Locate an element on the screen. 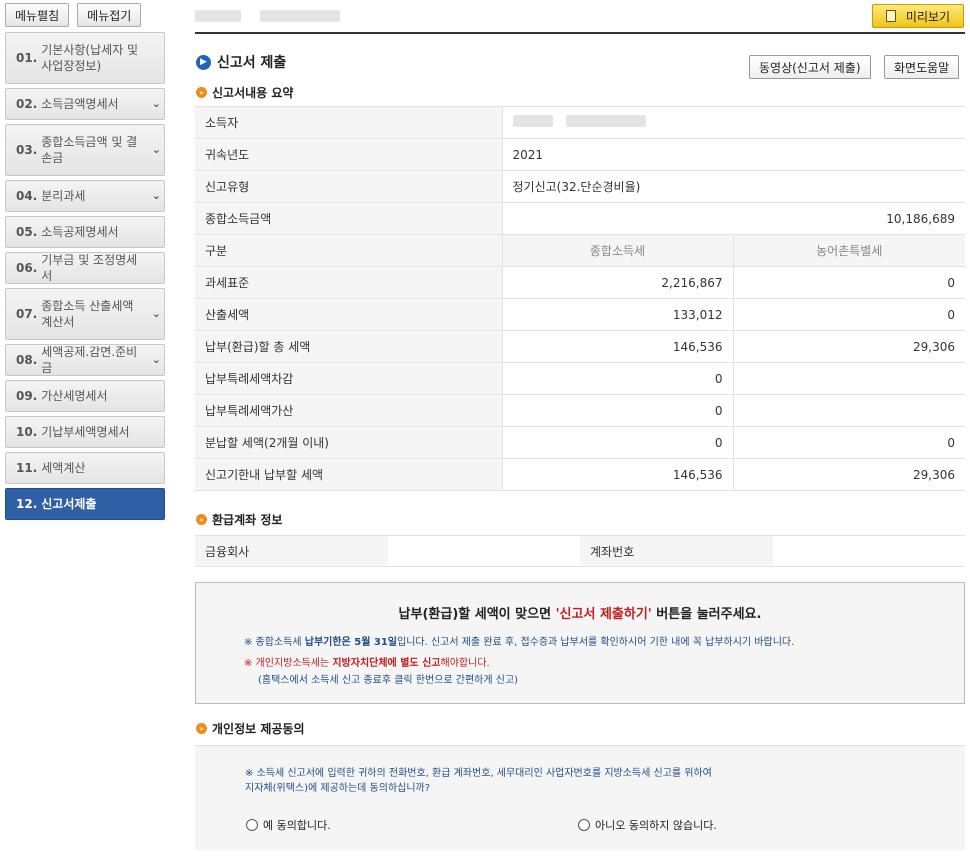 This screenshot has height=858, width=970. table-row: 과세표준 2,216,867 0 is located at coordinates (580, 282).